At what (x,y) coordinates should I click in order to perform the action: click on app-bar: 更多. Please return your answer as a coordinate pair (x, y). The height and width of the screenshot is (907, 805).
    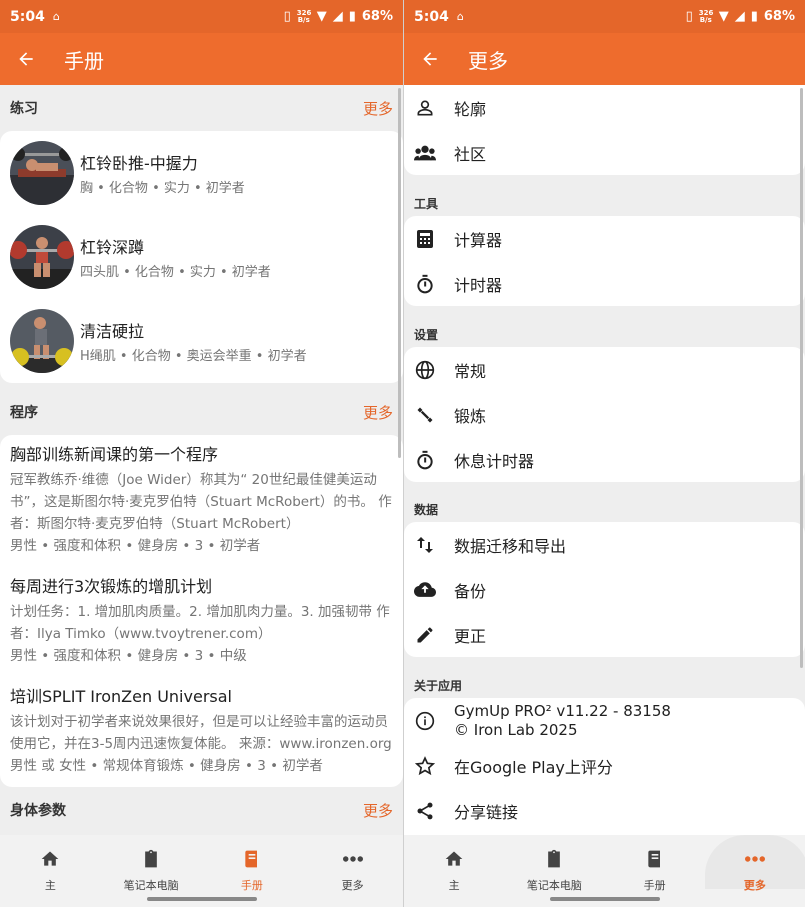
    Looking at the image, I should click on (604, 59).